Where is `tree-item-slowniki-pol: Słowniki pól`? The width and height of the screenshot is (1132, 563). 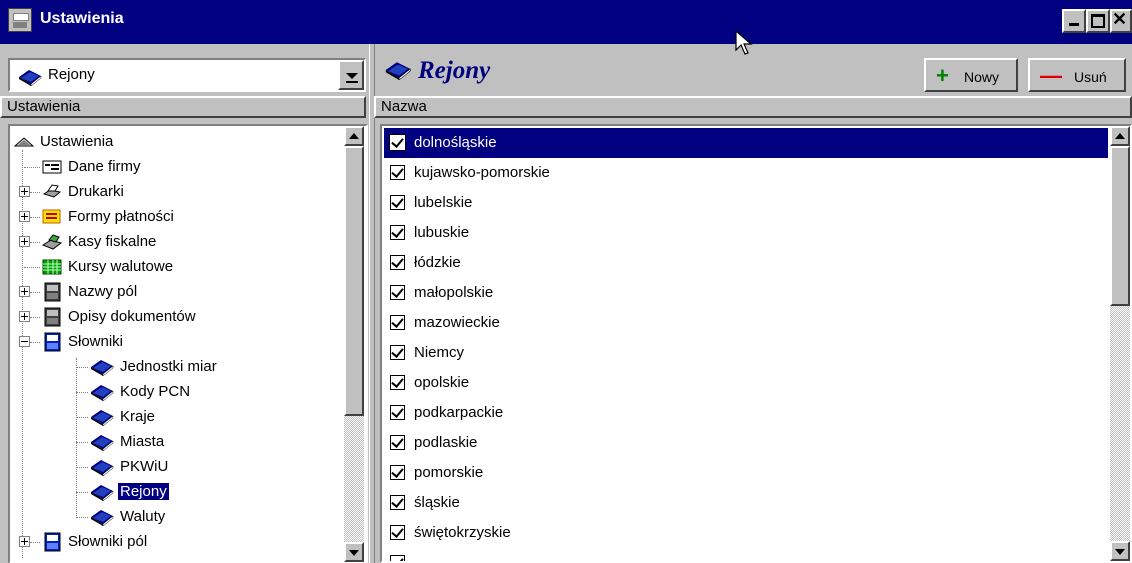
tree-item-slowniki-pol: Słowniki pól is located at coordinates (172, 542).